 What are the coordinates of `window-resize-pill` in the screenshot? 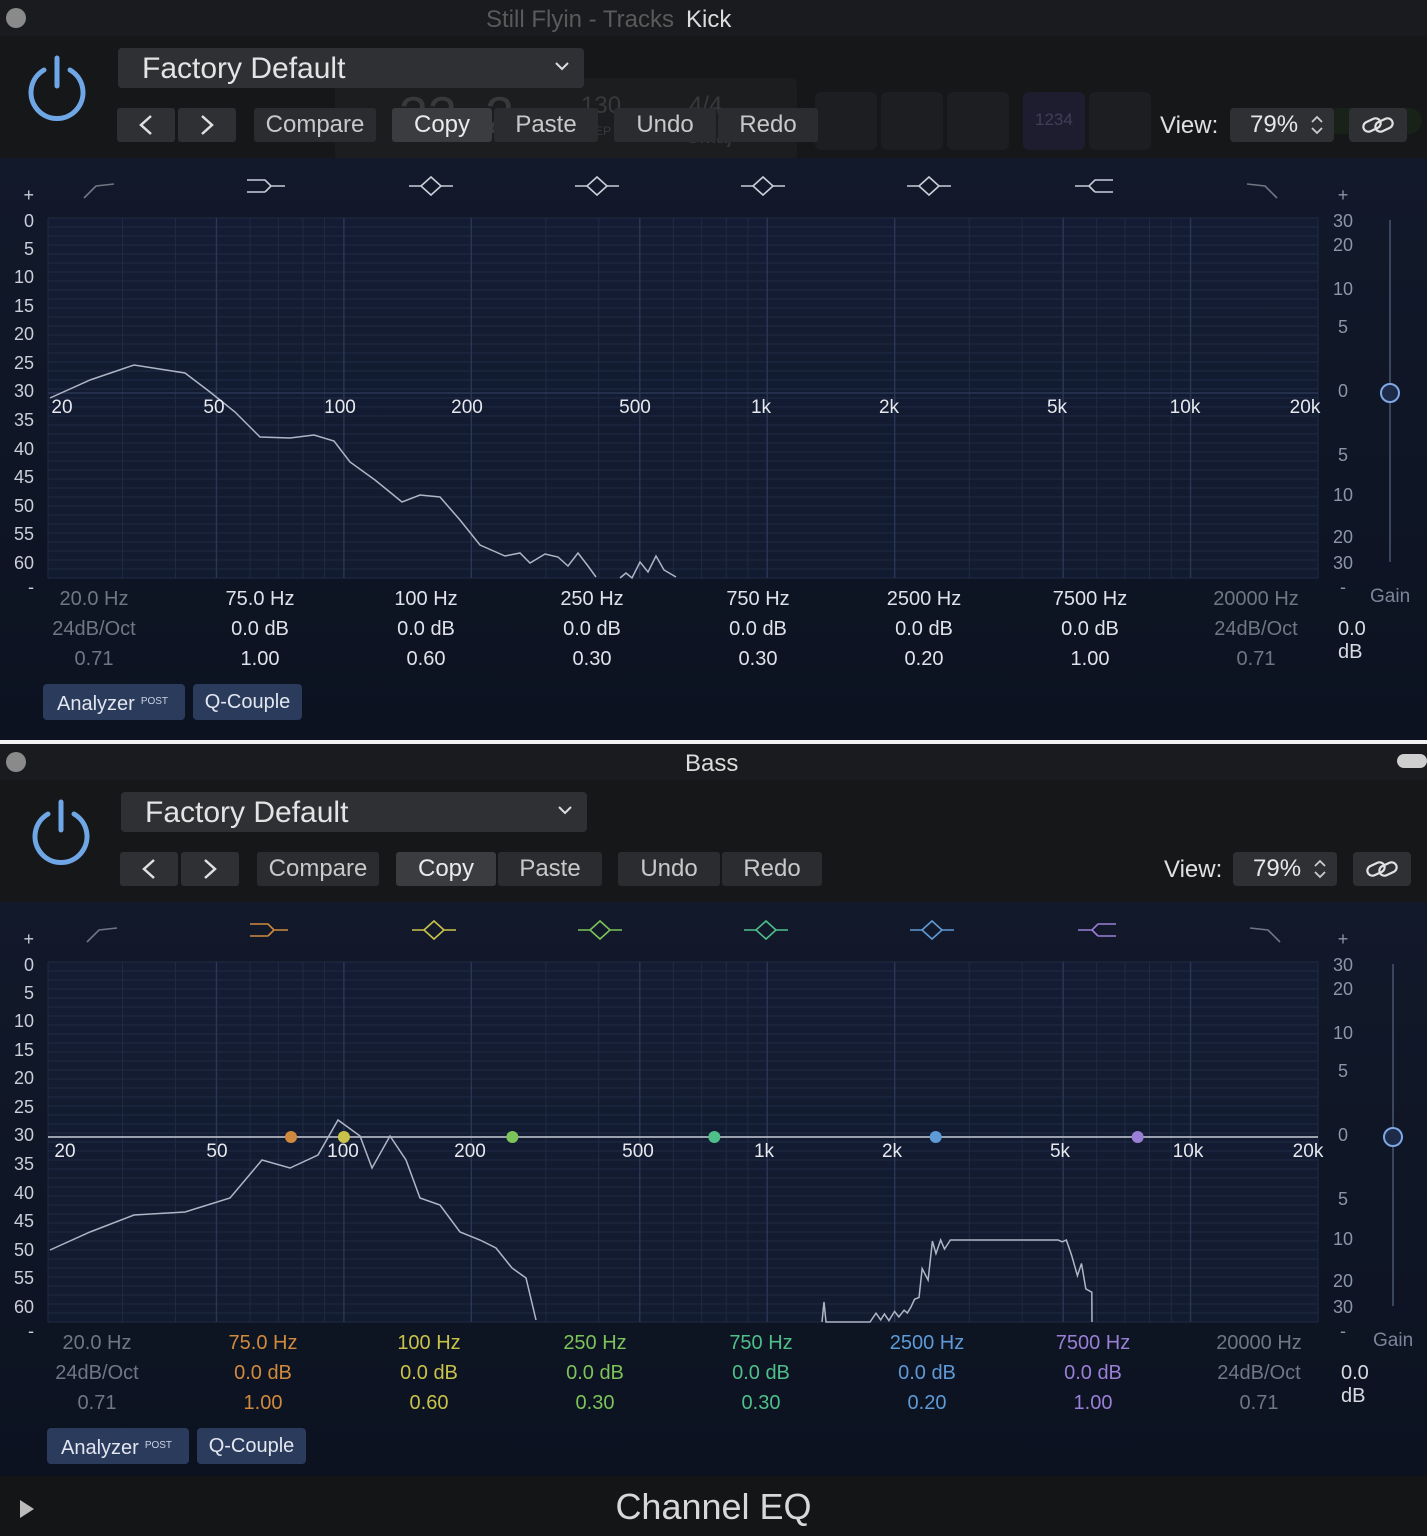 It's located at (1412, 761).